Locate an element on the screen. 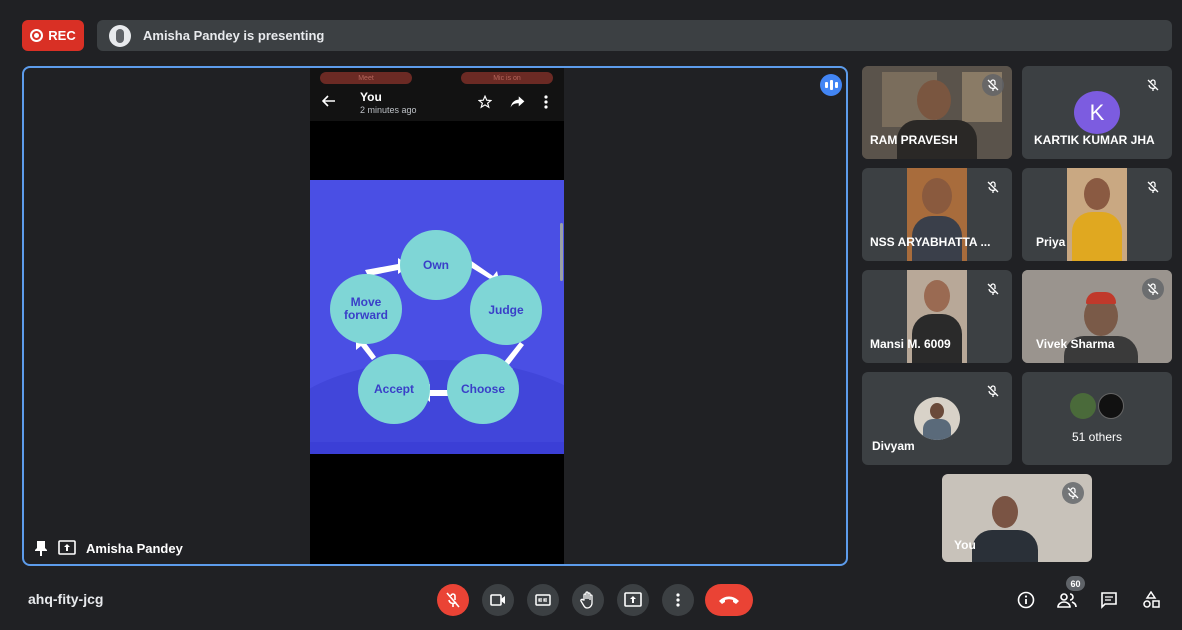 The width and height of the screenshot is (1182, 630). slide-footer-band is located at coordinates (437, 448).